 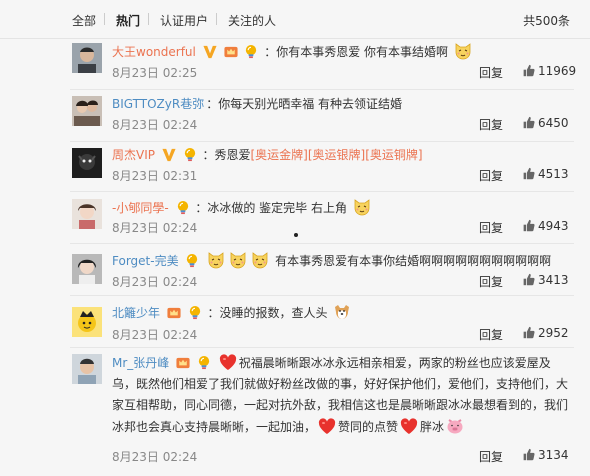 I want to click on username: 周杰VIP, so click(x=133, y=155).